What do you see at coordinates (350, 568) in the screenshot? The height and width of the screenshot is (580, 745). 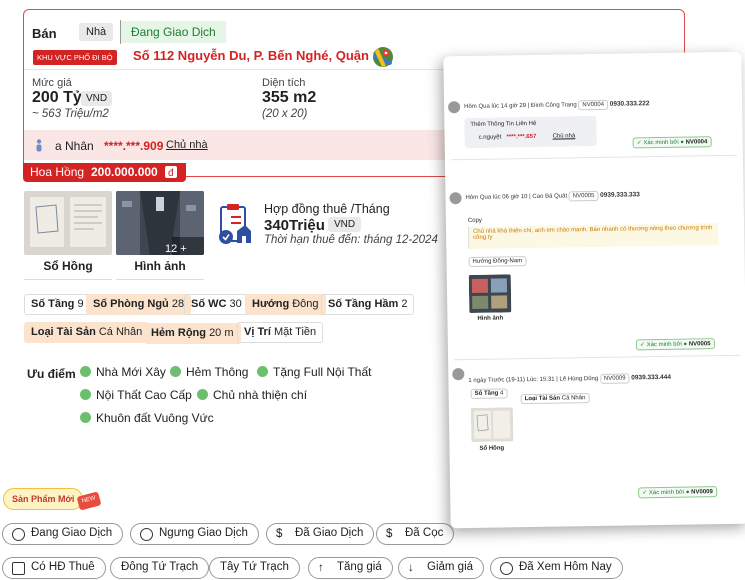 I see `btn-price-up: ↑ Tăng giá` at bounding box center [350, 568].